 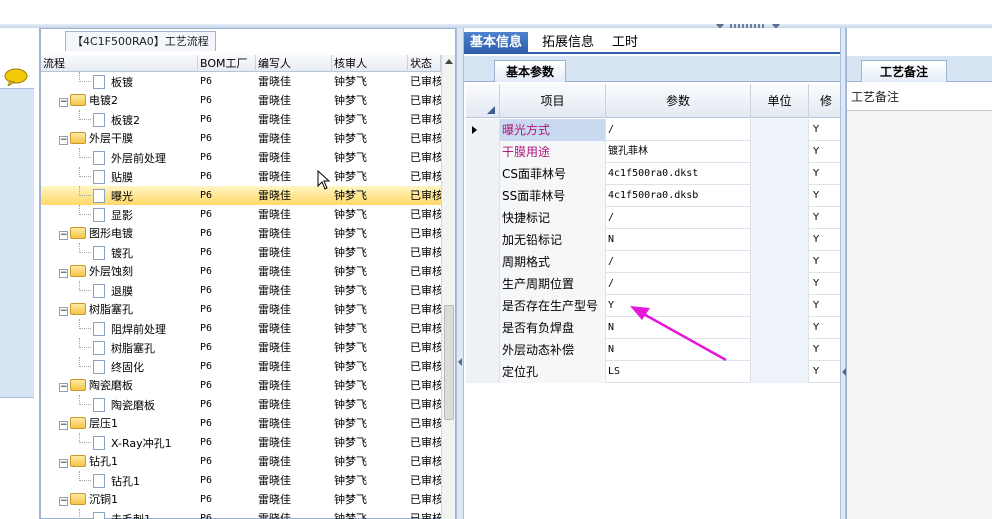 What do you see at coordinates (119, 271) in the screenshot?
I see `tree-node: − 外层蚀刻` at bounding box center [119, 271].